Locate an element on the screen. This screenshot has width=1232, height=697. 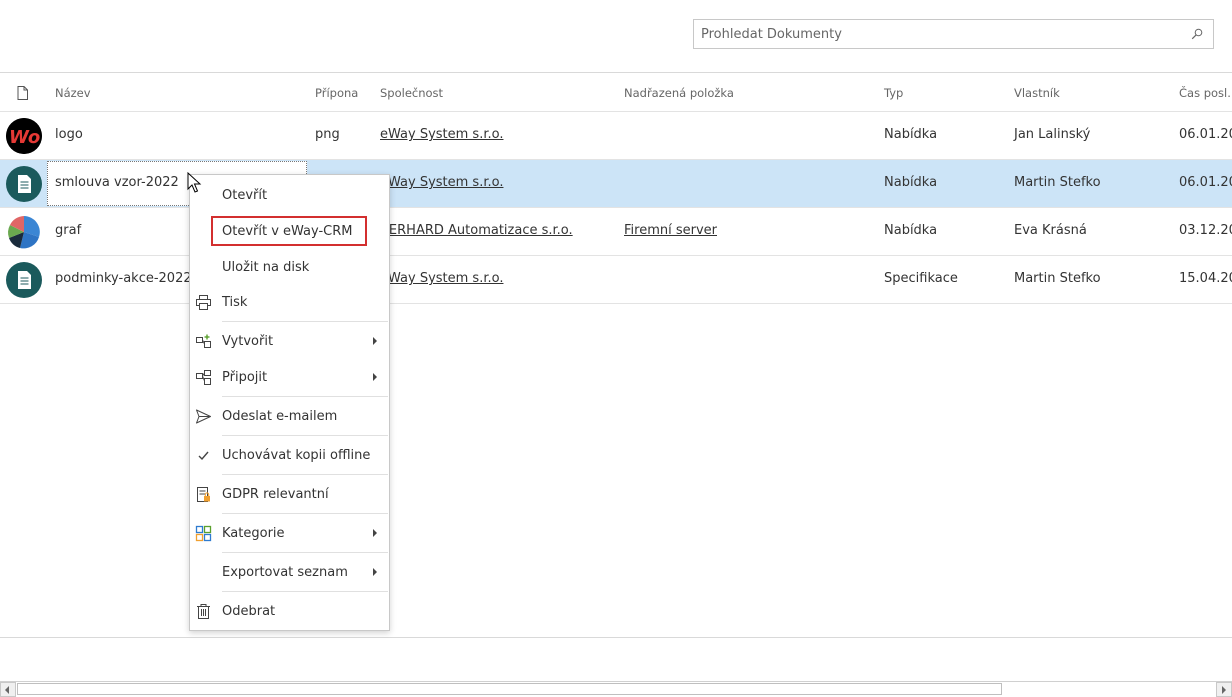
menu-item-send-email: Odeslat e-mailem is located at coordinates (289, 416).